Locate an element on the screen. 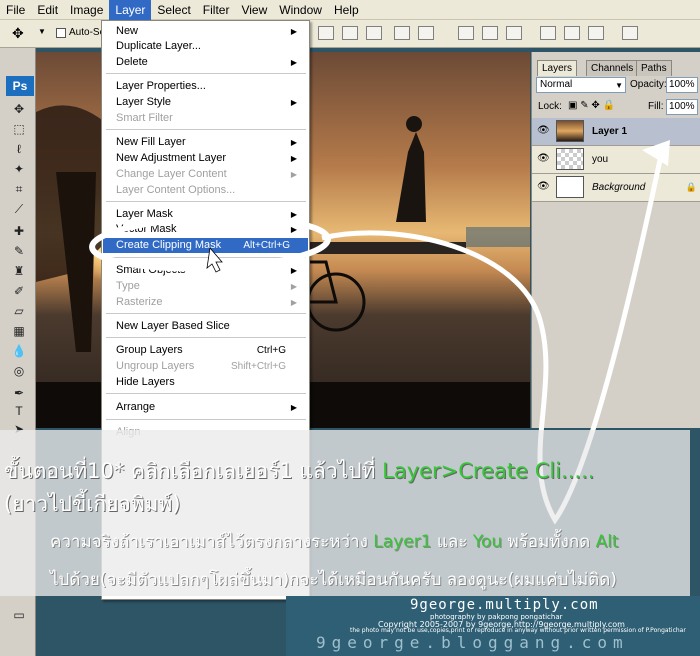 This screenshot has width=700, height=656. menu-item-smart-objects: Smart Objects ▶ is located at coordinates (206, 270).